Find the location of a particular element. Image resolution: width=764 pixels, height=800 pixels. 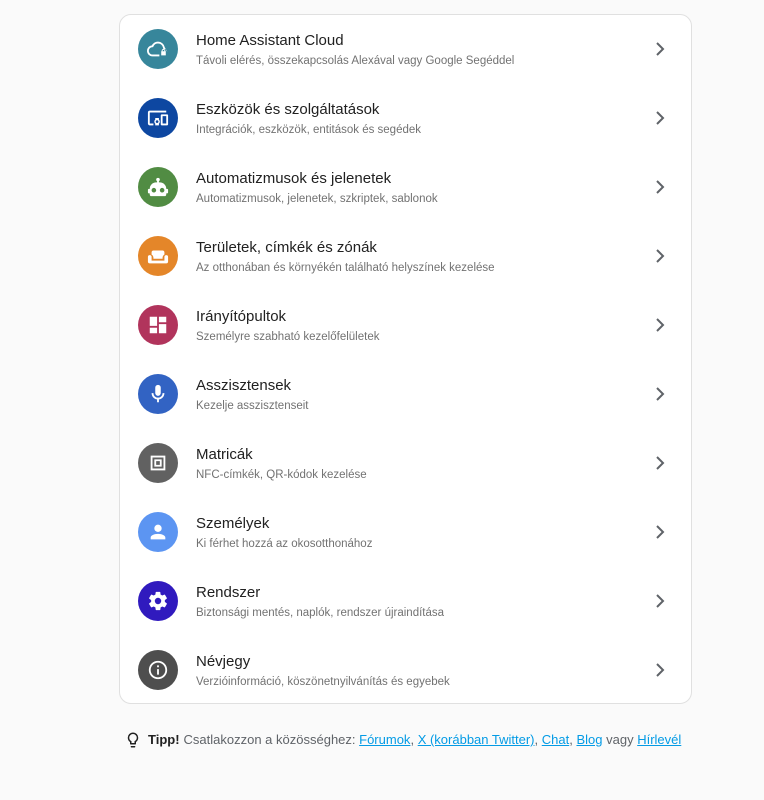

robot-icon is located at coordinates (158, 187).